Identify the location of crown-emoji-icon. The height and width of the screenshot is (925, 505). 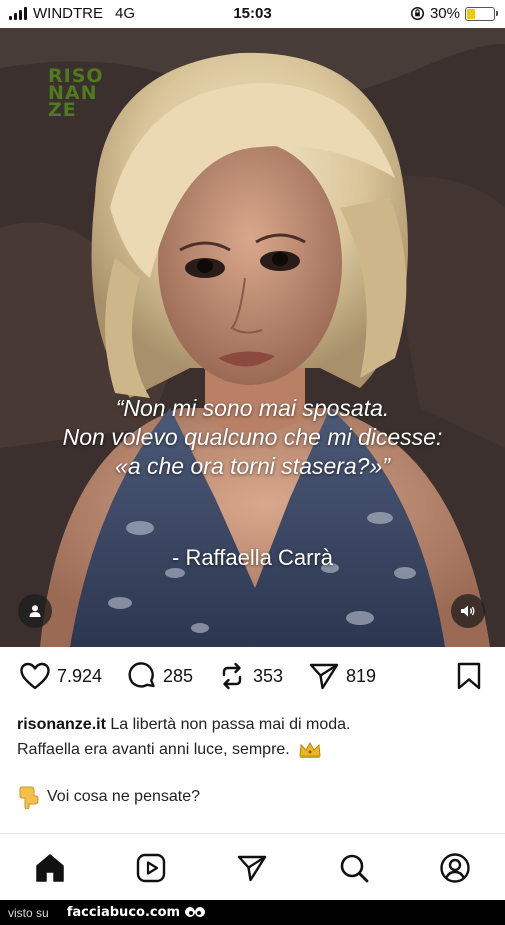
(310, 749).